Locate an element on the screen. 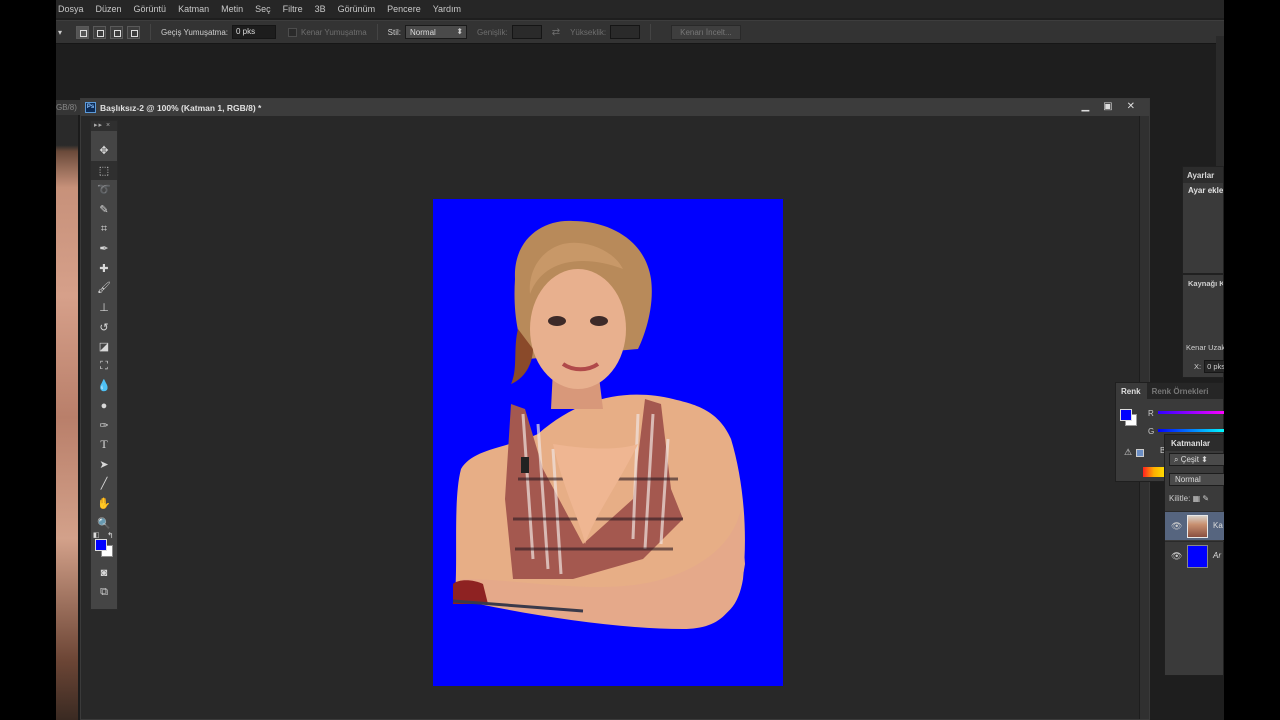 This screenshot has width=1280, height=720. move-tool-icon: ✥ is located at coordinates (104, 151).